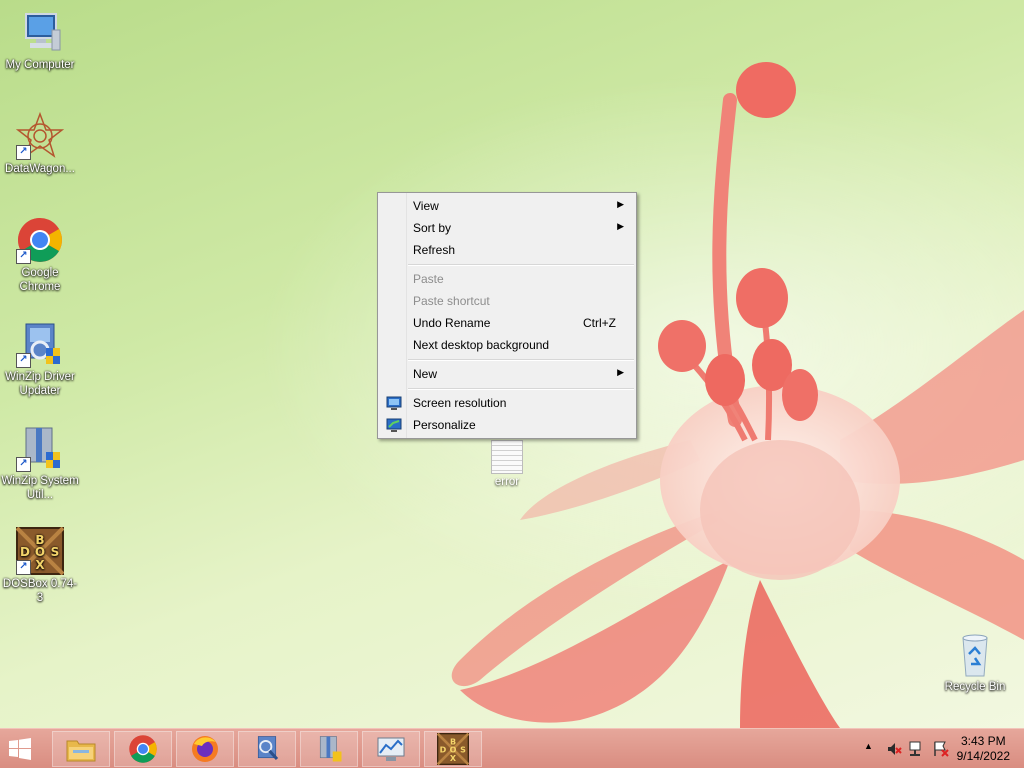  I want to click on dosbox-icon: B D O S X ↗, so click(40, 551).